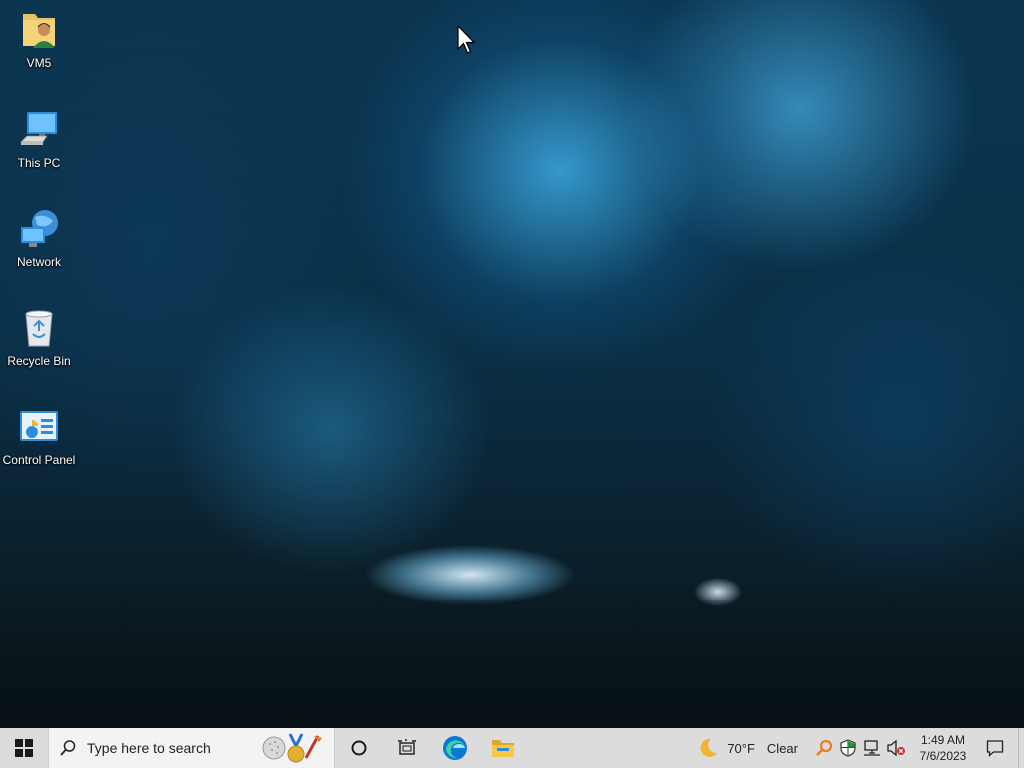  What do you see at coordinates (294, 748) in the screenshot?
I see `search-highlight-sports-icon` at bounding box center [294, 748].